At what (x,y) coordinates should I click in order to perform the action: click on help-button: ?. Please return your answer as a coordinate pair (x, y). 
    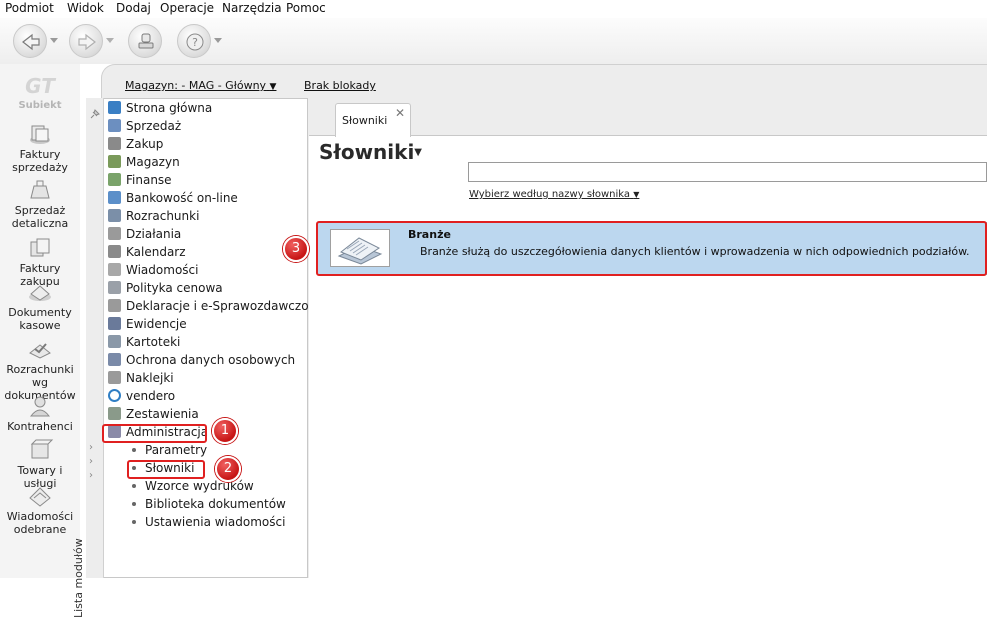
    Looking at the image, I should click on (194, 41).